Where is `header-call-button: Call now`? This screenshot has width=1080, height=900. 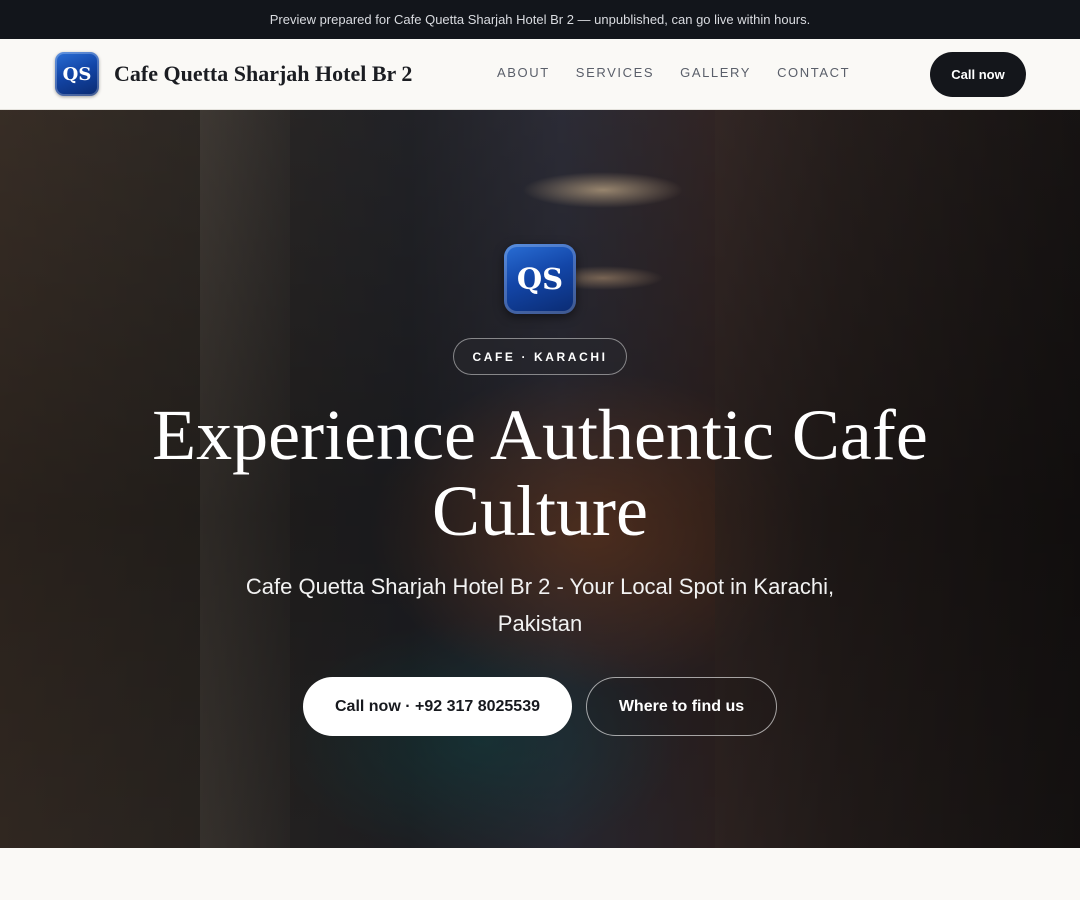 header-call-button: Call now is located at coordinates (978, 74).